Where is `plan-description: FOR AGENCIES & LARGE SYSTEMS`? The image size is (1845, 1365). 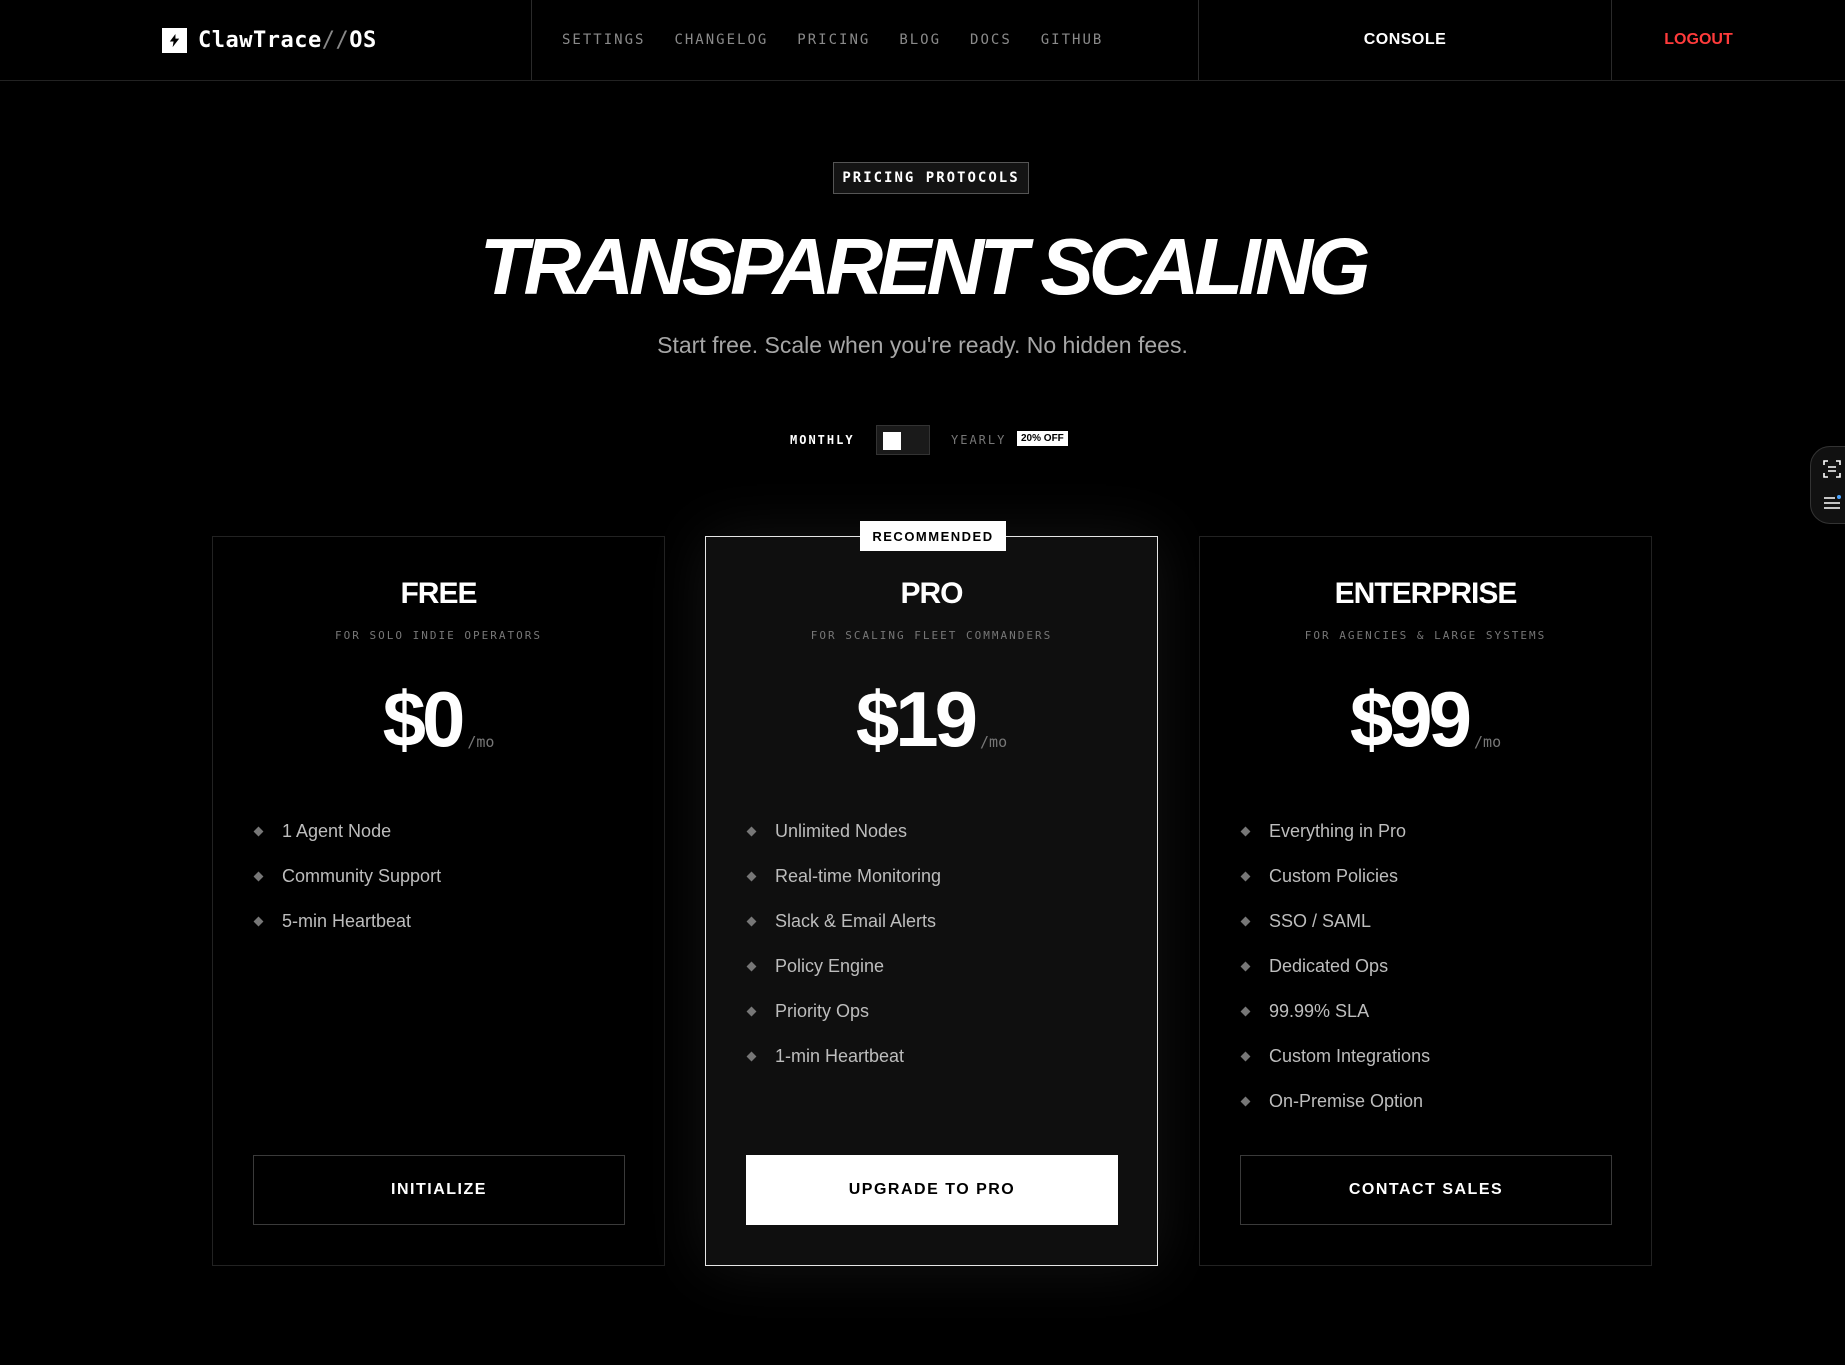
plan-description: FOR AGENCIES & LARGE SYSTEMS is located at coordinates (1425, 635).